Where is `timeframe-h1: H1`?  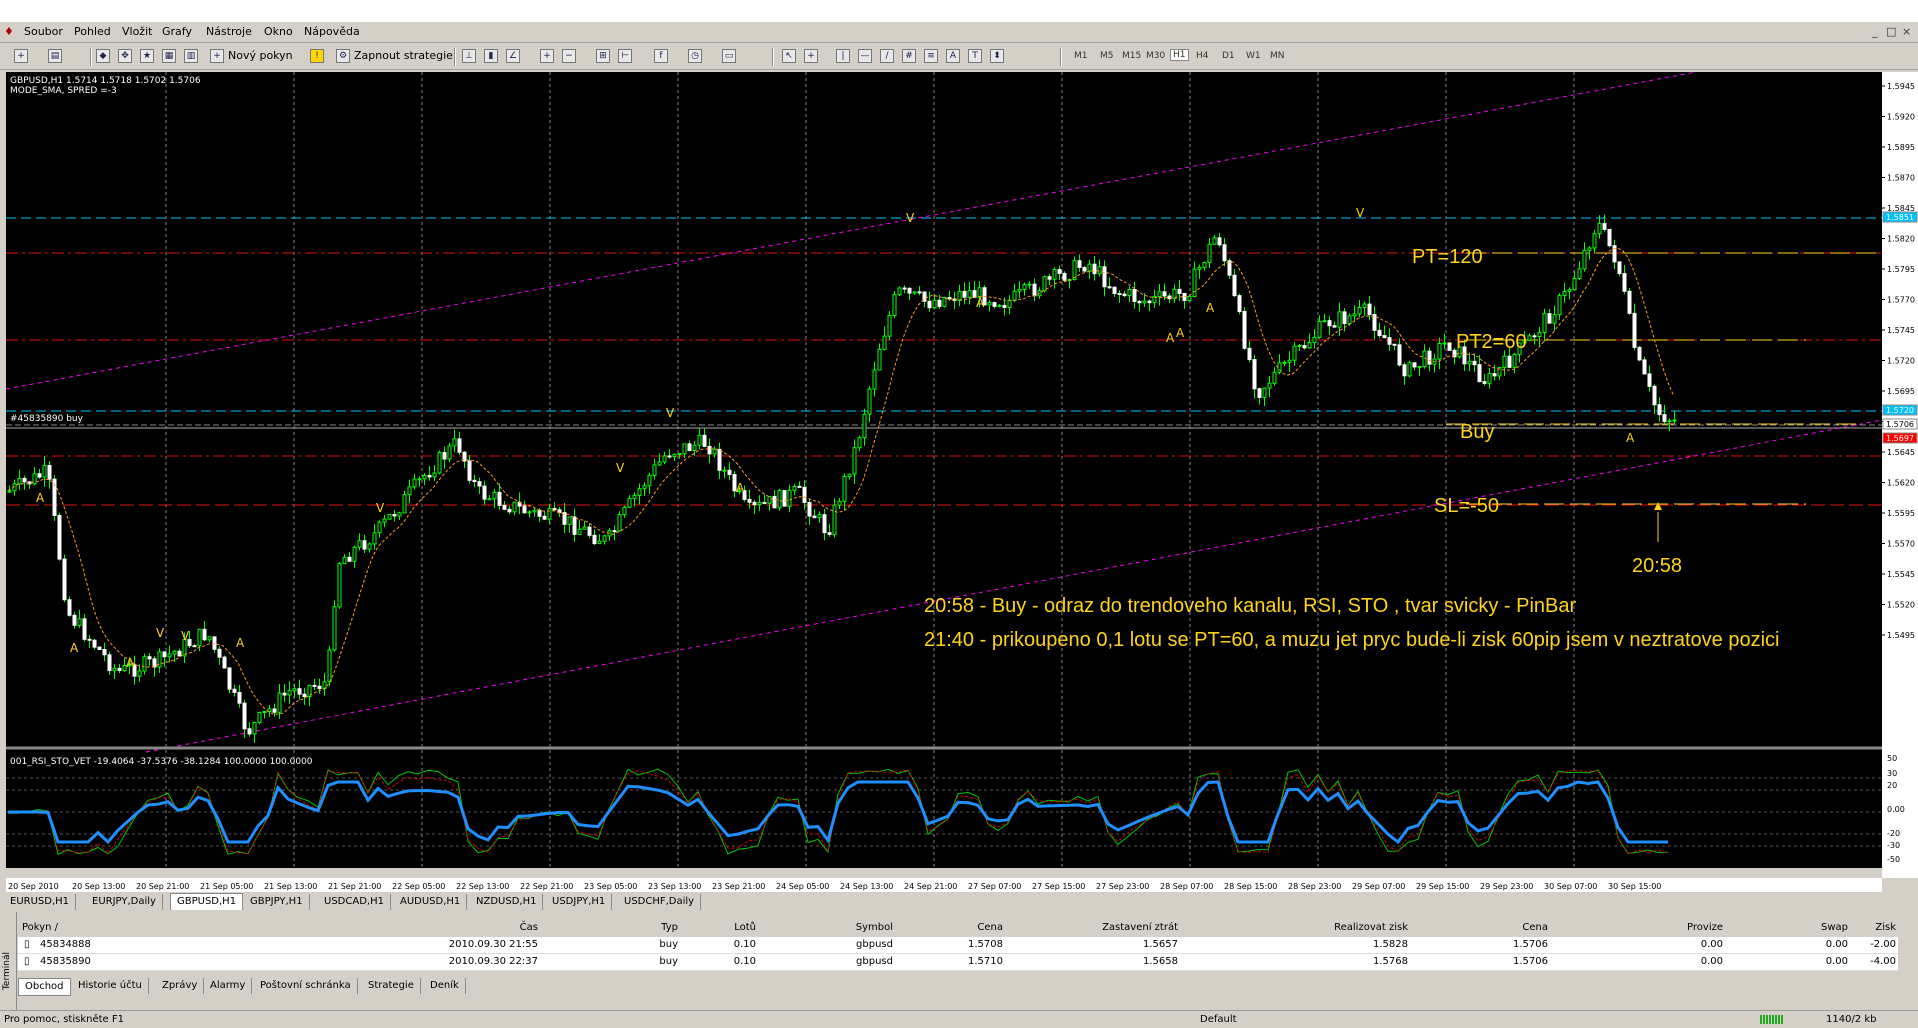
timeframe-h1: H1 is located at coordinates (1179, 55).